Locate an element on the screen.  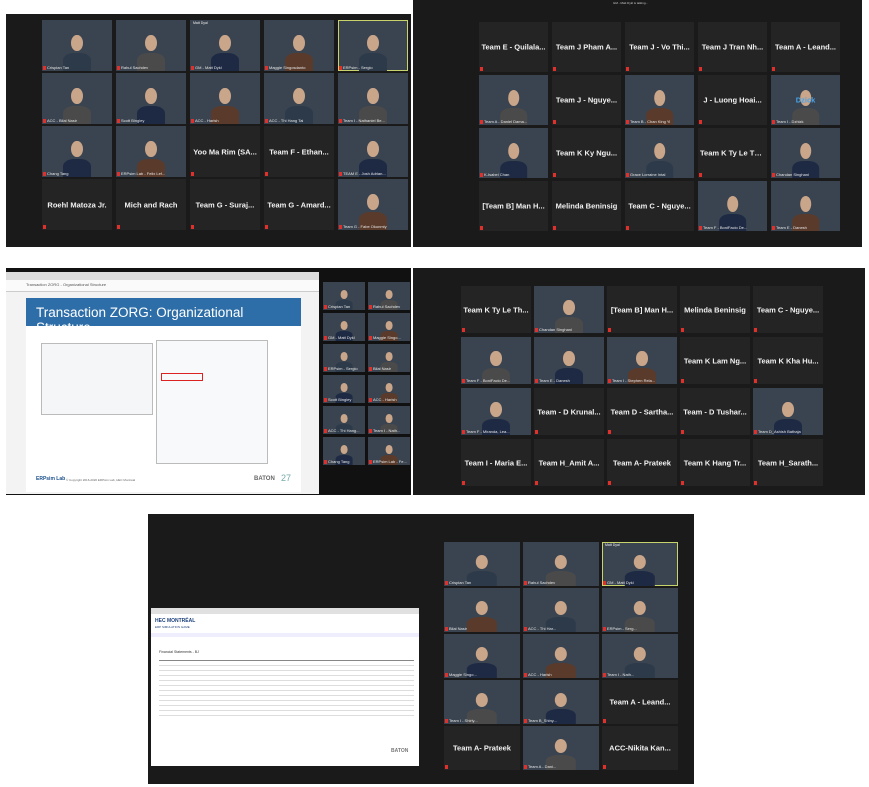
brand-logo: BATON is located at coordinates (264, 479).